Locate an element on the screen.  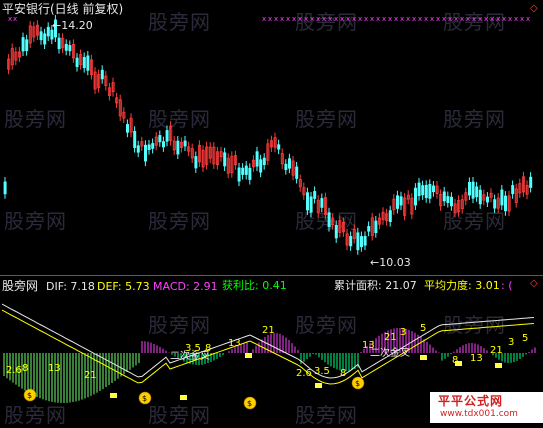
stock-title: 平安银行(日线 前复权) is located at coordinates (63, 9).